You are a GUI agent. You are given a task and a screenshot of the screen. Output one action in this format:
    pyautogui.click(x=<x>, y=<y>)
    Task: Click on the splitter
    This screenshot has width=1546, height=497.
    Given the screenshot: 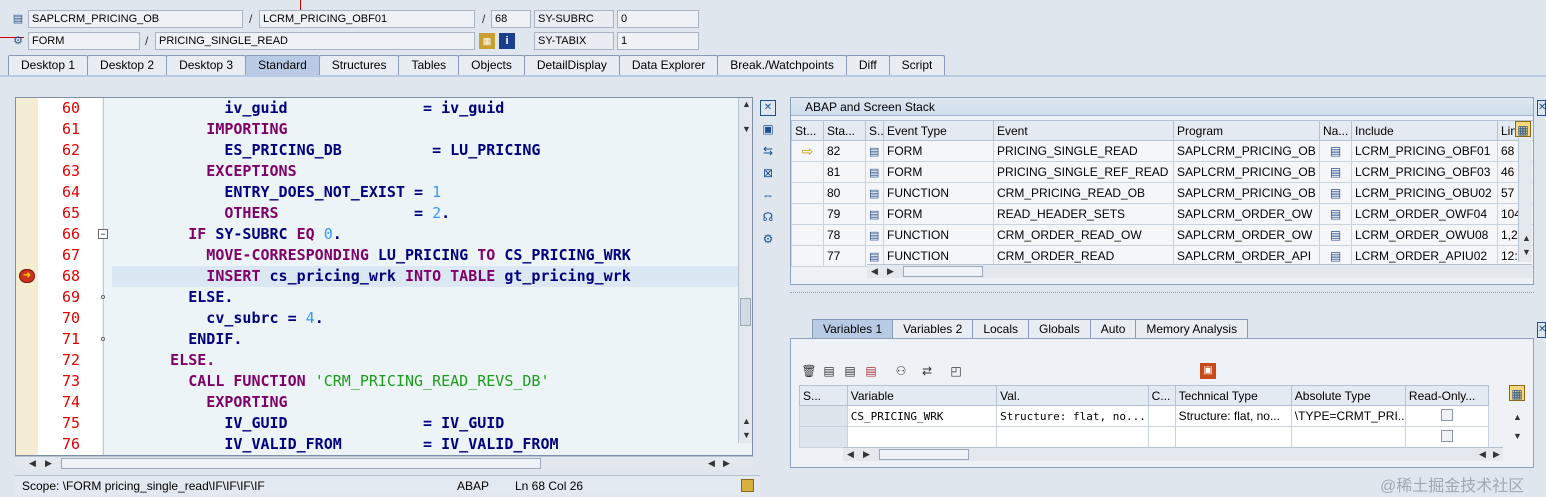 What is the action you would take?
    pyautogui.click(x=1162, y=293)
    